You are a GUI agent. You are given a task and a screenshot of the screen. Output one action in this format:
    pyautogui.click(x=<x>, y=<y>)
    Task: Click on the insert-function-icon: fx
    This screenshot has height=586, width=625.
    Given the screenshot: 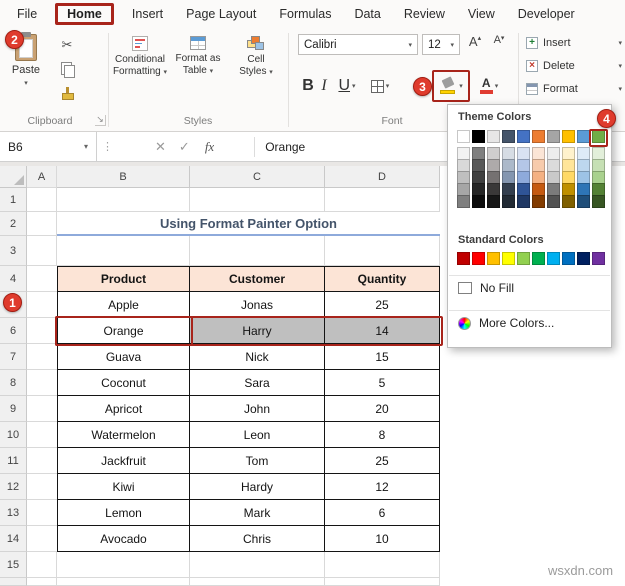 What is the action you would take?
    pyautogui.click(x=209, y=147)
    